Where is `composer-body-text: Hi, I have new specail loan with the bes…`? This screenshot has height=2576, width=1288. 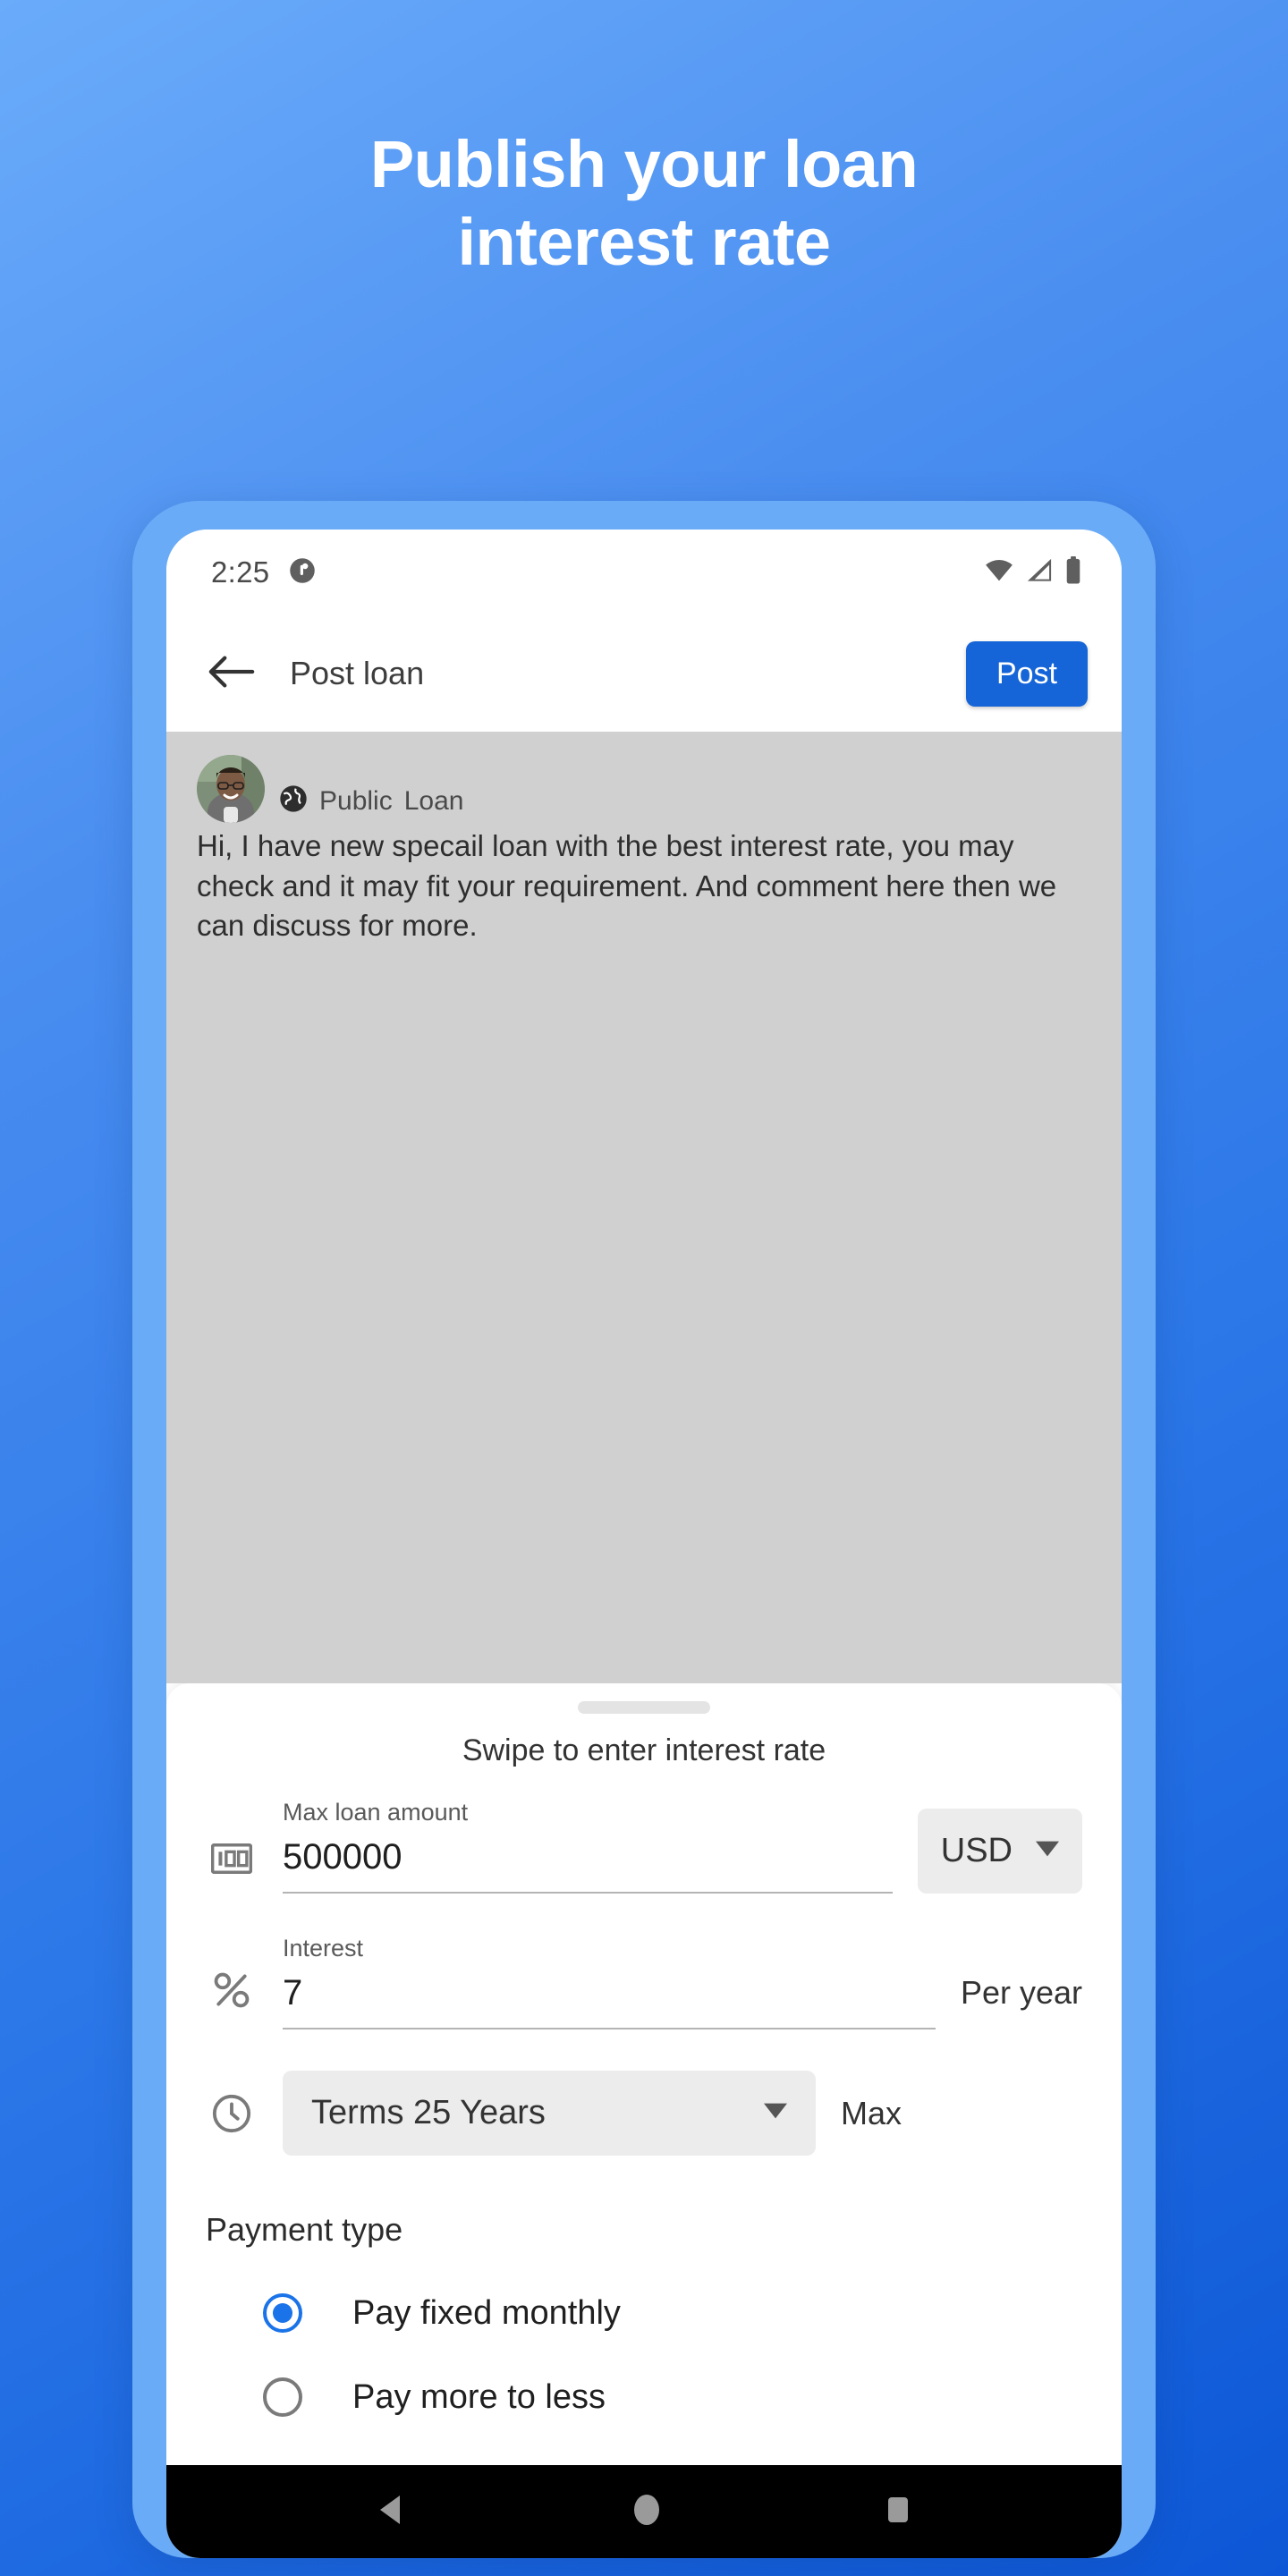 composer-body-text: Hi, I have new specail loan with the bes… is located at coordinates (644, 886).